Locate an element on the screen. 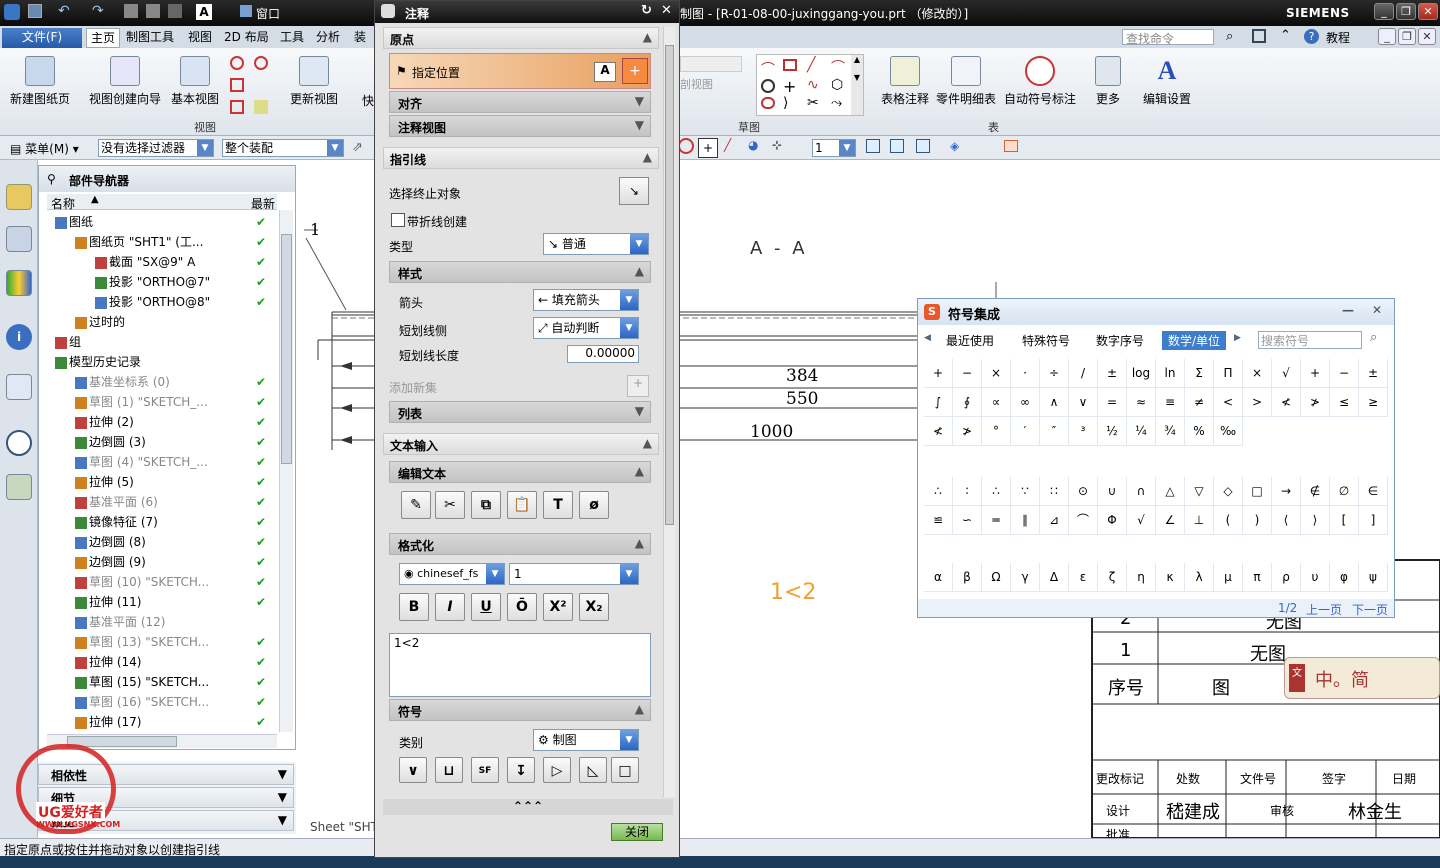 This screenshot has height=868, width=1440. point-dialog-icon: + is located at coordinates (635, 71).